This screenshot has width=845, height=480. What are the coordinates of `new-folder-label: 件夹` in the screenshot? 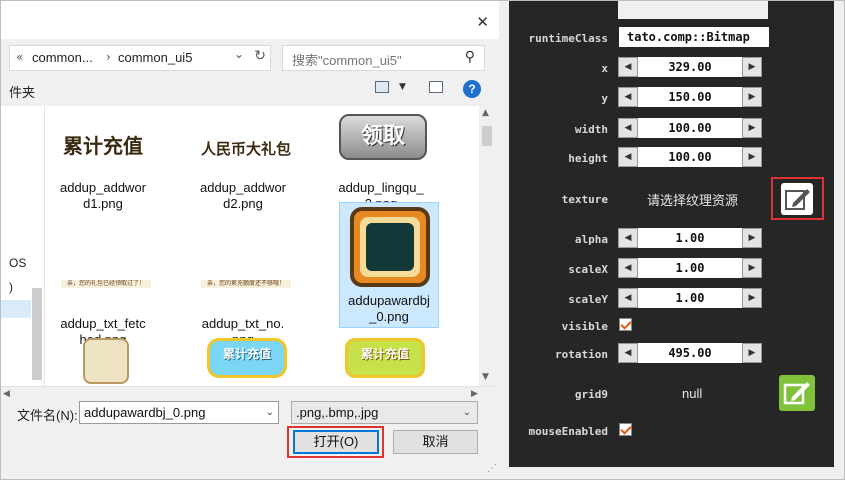 It's located at (22, 91).